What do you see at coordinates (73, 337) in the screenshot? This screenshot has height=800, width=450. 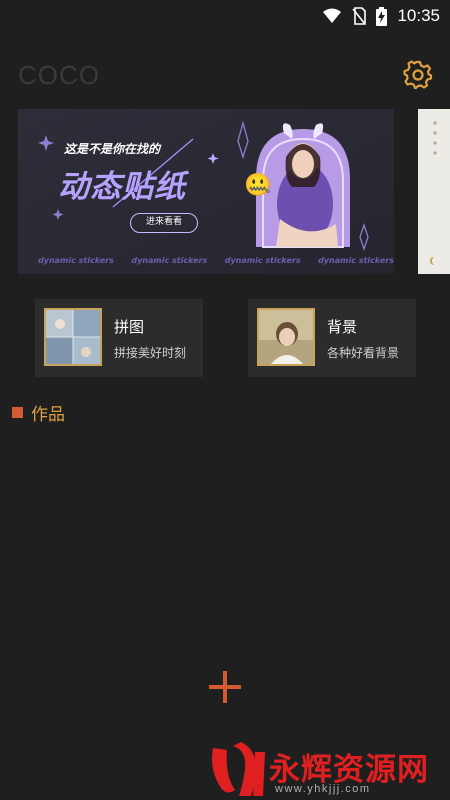 I see `puzzle-thumbnail` at bounding box center [73, 337].